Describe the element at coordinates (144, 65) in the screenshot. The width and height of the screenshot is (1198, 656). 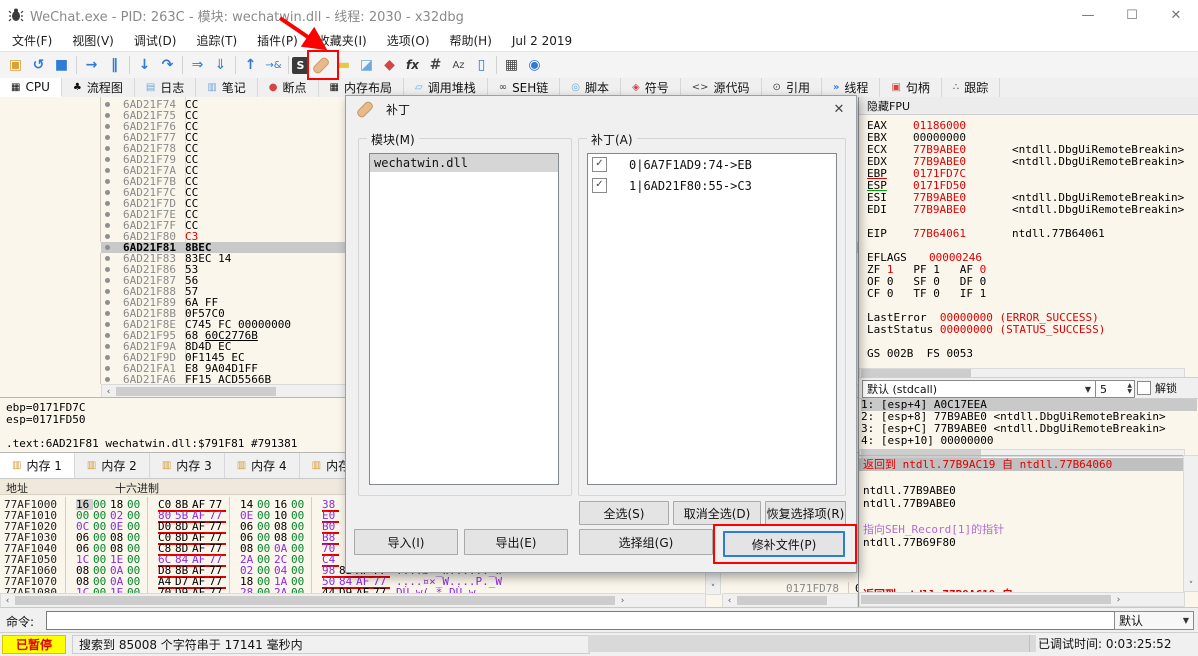
I see `toolbar-icon: ↓` at that location.